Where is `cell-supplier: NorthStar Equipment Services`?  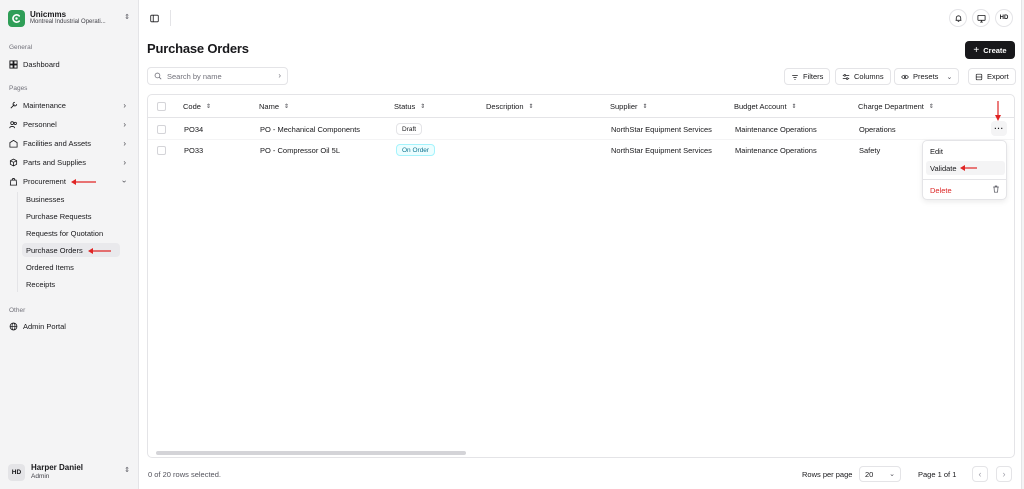 cell-supplier: NorthStar Equipment Services is located at coordinates (661, 150).